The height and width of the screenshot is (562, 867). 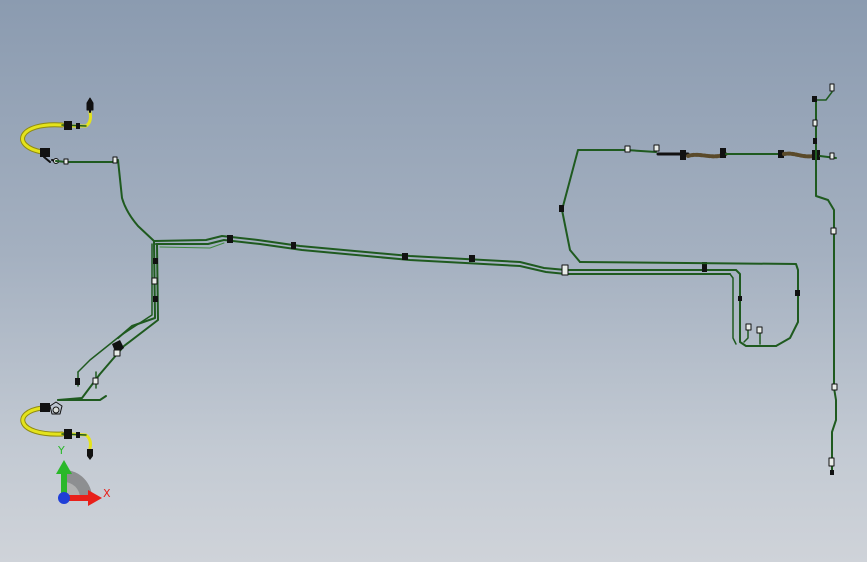 I want to click on triad-y-label: Y, so click(x=61, y=450).